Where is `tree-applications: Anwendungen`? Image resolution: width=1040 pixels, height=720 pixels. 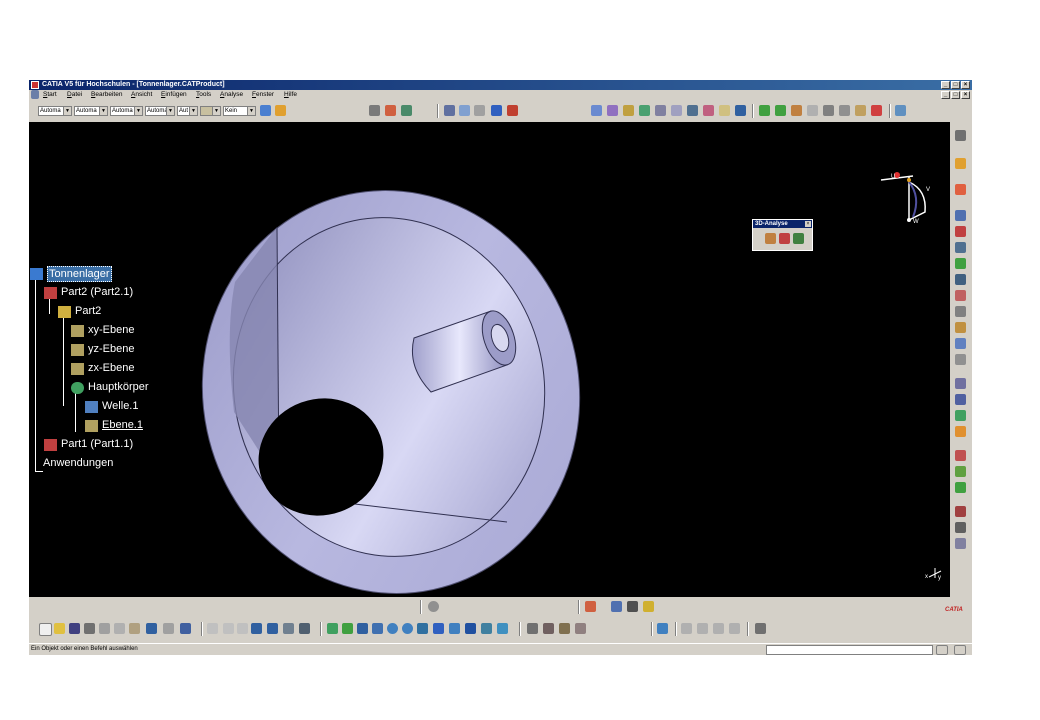 tree-applications: Anwendungen is located at coordinates (78, 463).